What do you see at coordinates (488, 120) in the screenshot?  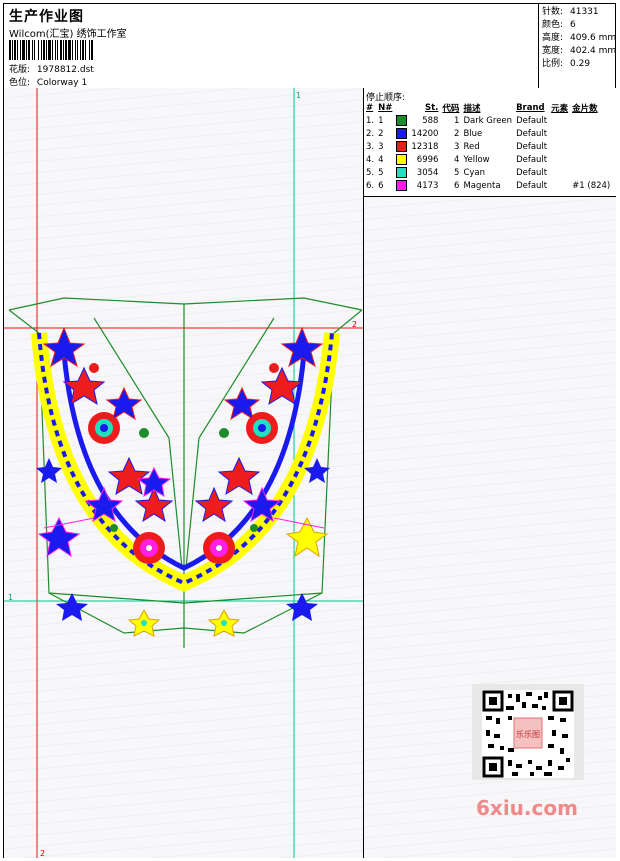 I see `row-description: Dark Green` at bounding box center [488, 120].